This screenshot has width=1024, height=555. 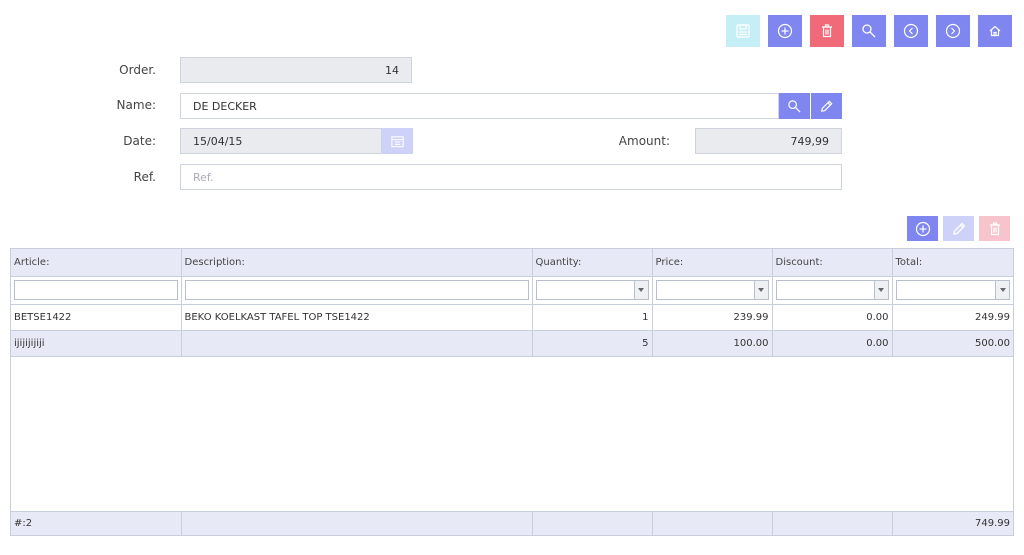 What do you see at coordinates (952, 263) in the screenshot?
I see `column-header-total: Total:` at bounding box center [952, 263].